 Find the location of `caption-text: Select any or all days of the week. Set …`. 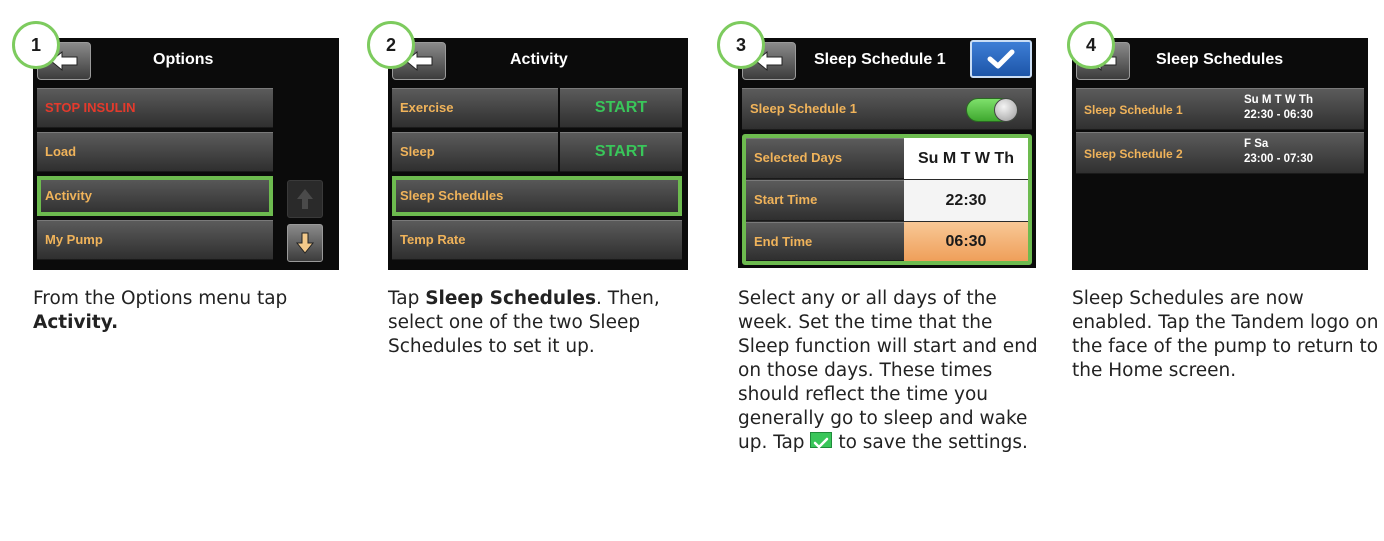

caption-text: Select any or all days of the week. Set … is located at coordinates (888, 370).